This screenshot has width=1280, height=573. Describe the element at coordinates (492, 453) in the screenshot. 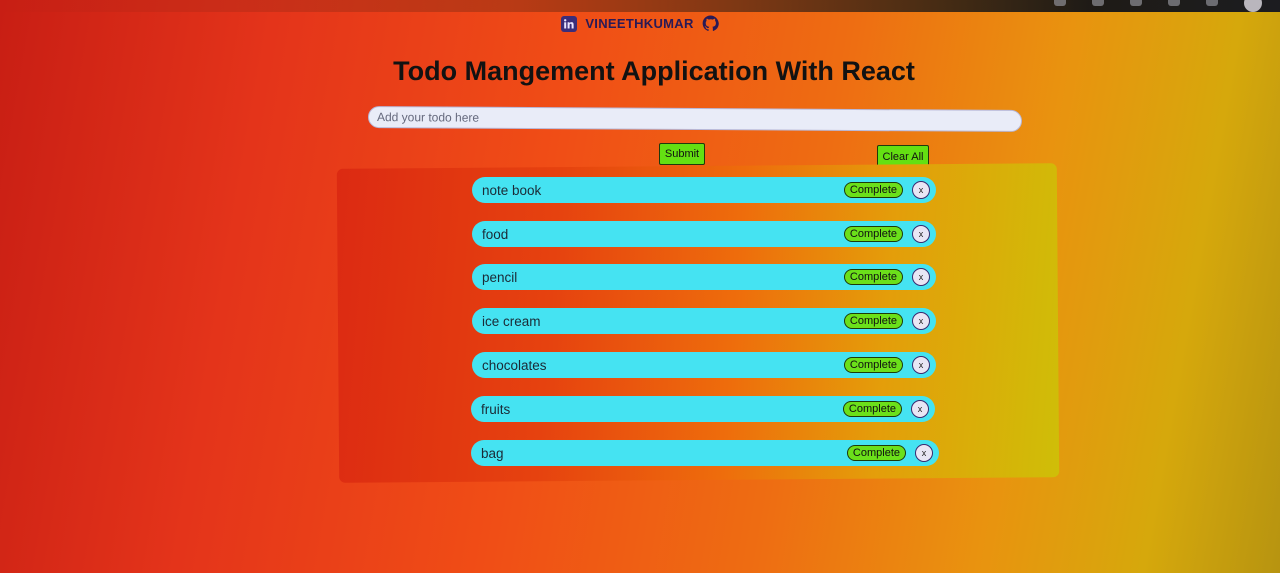

I see `todo-text: bag` at that location.